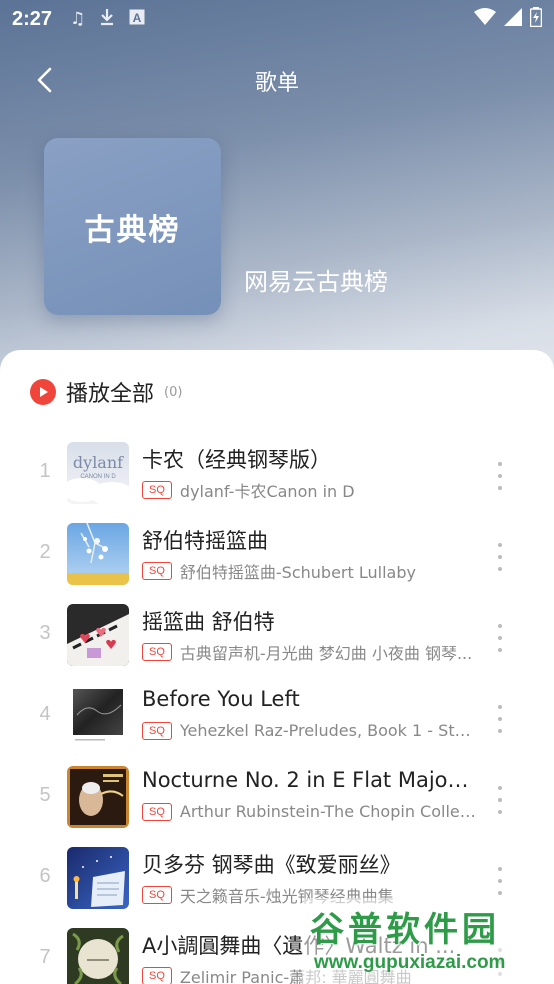 The height and width of the screenshot is (984, 554). I want to click on playlist-name: 网易云古典榜, so click(316, 282).